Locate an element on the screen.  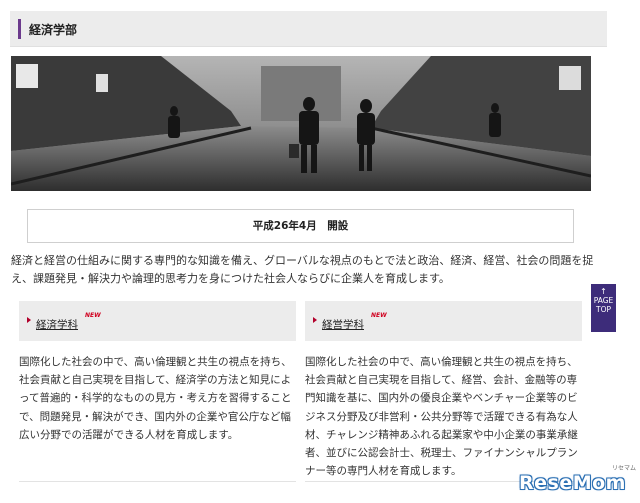
dept-link-management: 経営学科 is located at coordinates (343, 324).